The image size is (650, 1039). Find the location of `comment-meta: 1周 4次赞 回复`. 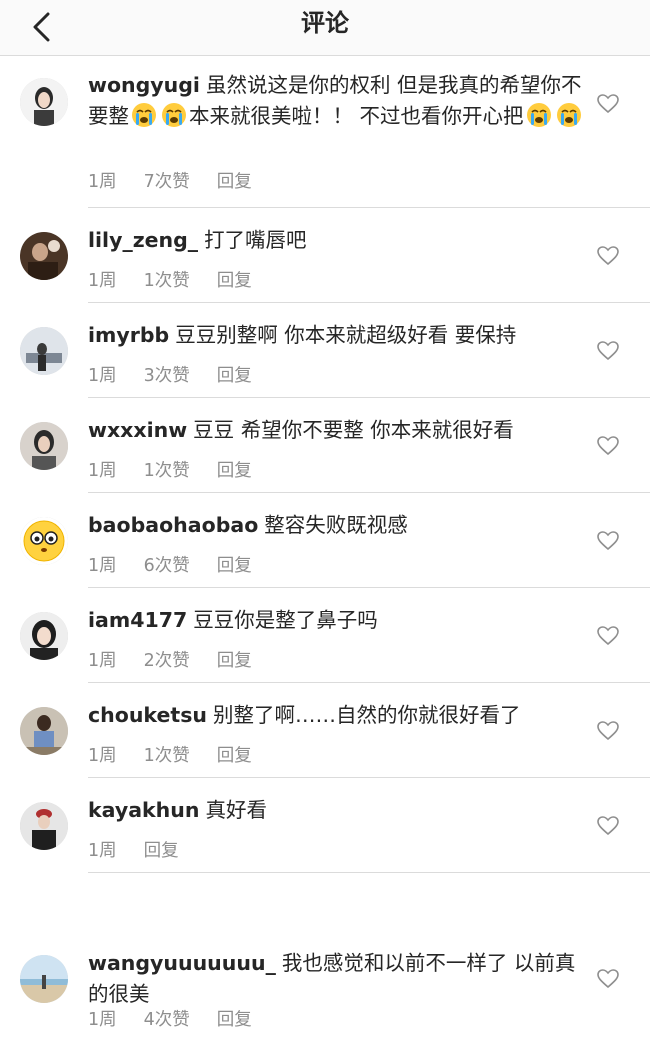

comment-meta: 1周 4次赞 回复 is located at coordinates (183, 1018).